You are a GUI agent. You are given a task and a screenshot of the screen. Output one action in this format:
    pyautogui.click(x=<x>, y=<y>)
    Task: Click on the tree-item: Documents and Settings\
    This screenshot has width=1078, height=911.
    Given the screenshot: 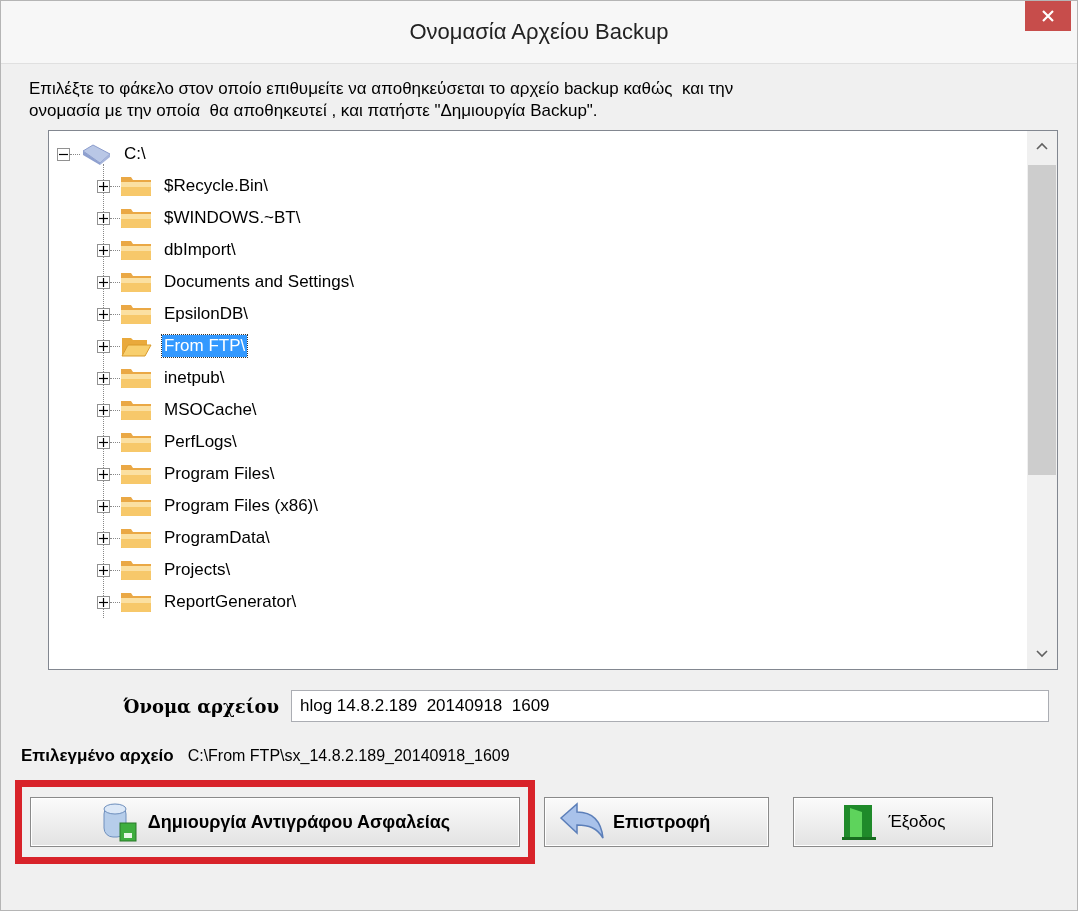 What is the action you would take?
    pyautogui.click(x=259, y=282)
    